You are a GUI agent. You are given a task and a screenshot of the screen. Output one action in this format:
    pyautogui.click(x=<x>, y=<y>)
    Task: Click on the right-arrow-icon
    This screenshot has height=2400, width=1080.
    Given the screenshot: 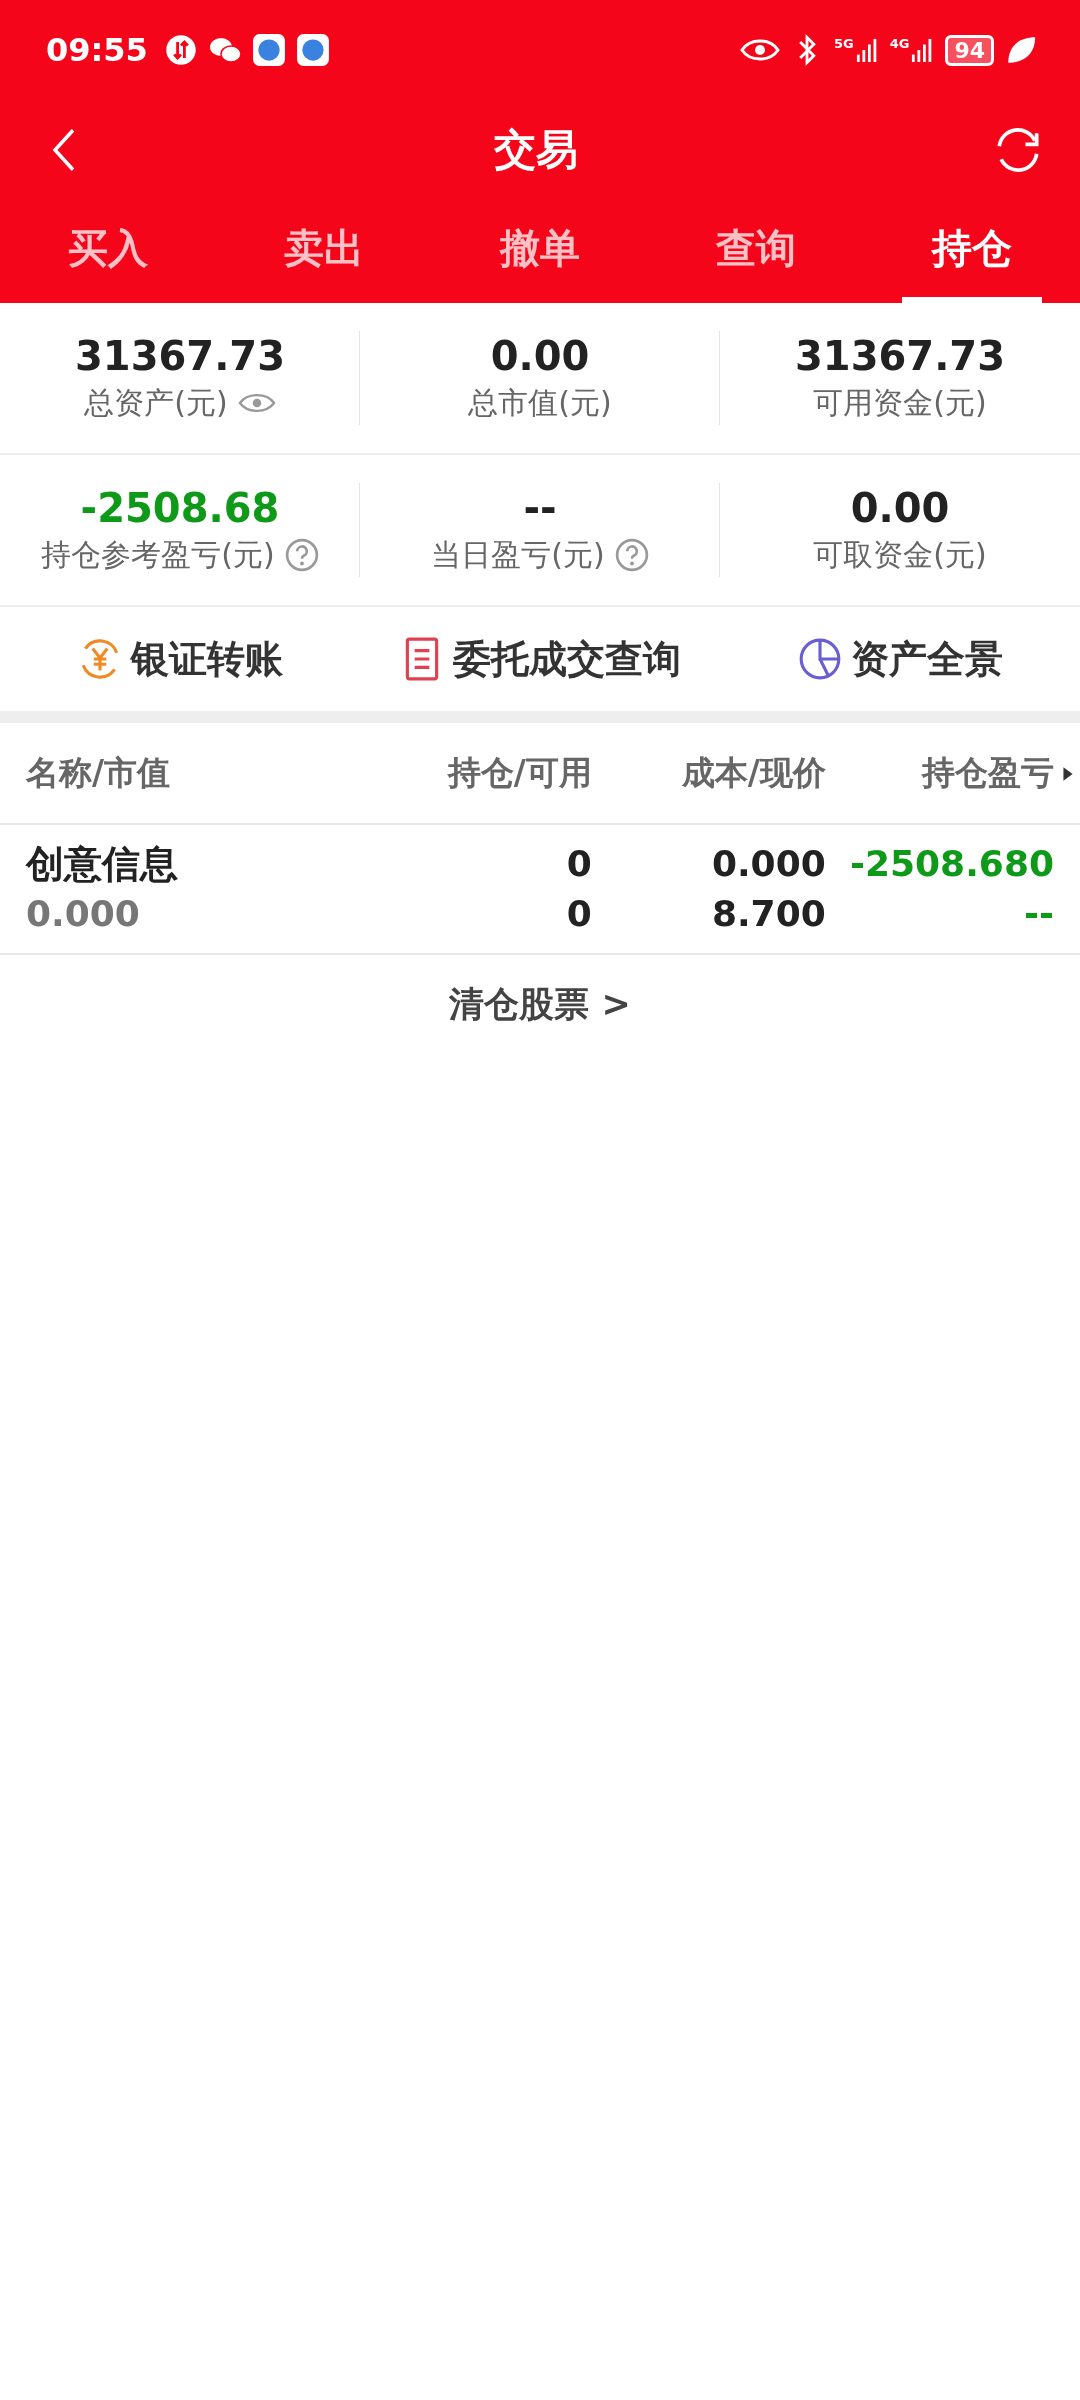 What is the action you would take?
    pyautogui.click(x=1068, y=774)
    